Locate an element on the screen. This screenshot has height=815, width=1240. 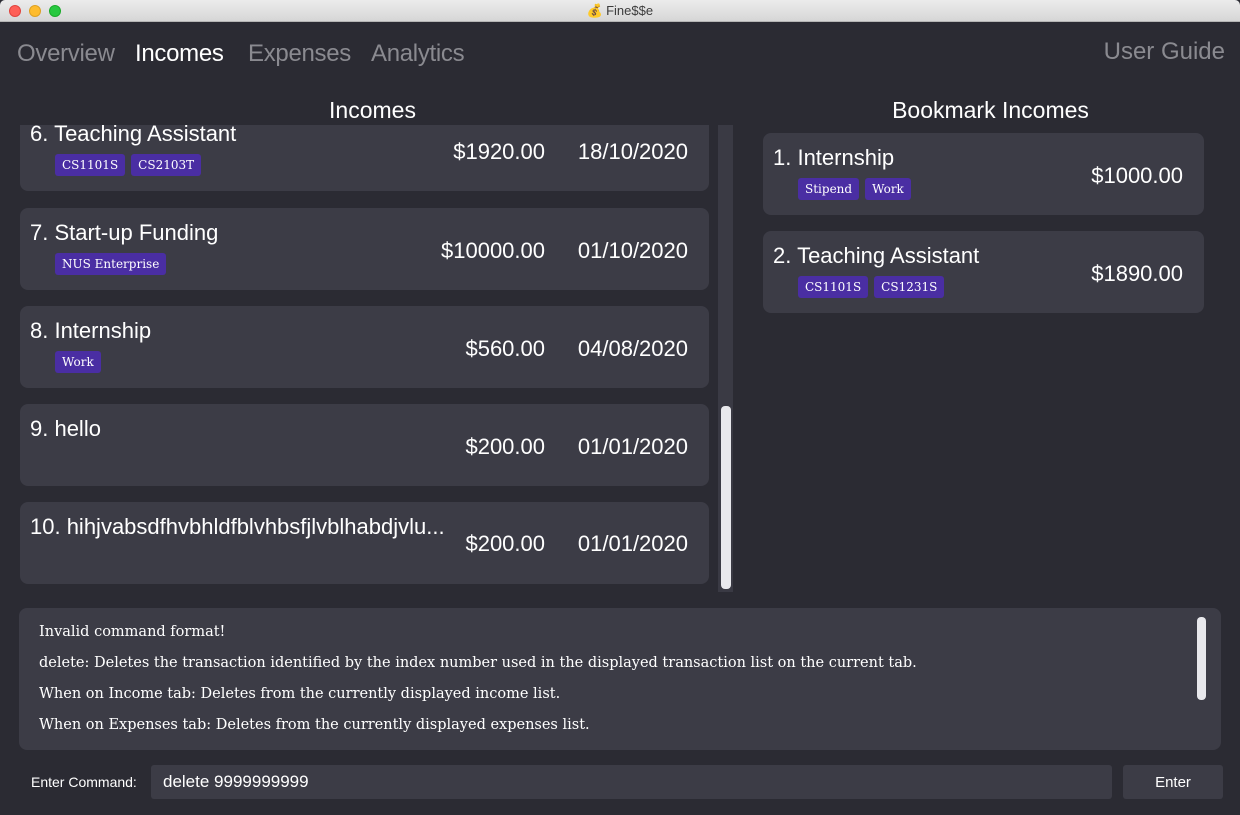
tab-overview: Overview is located at coordinates (66, 54).